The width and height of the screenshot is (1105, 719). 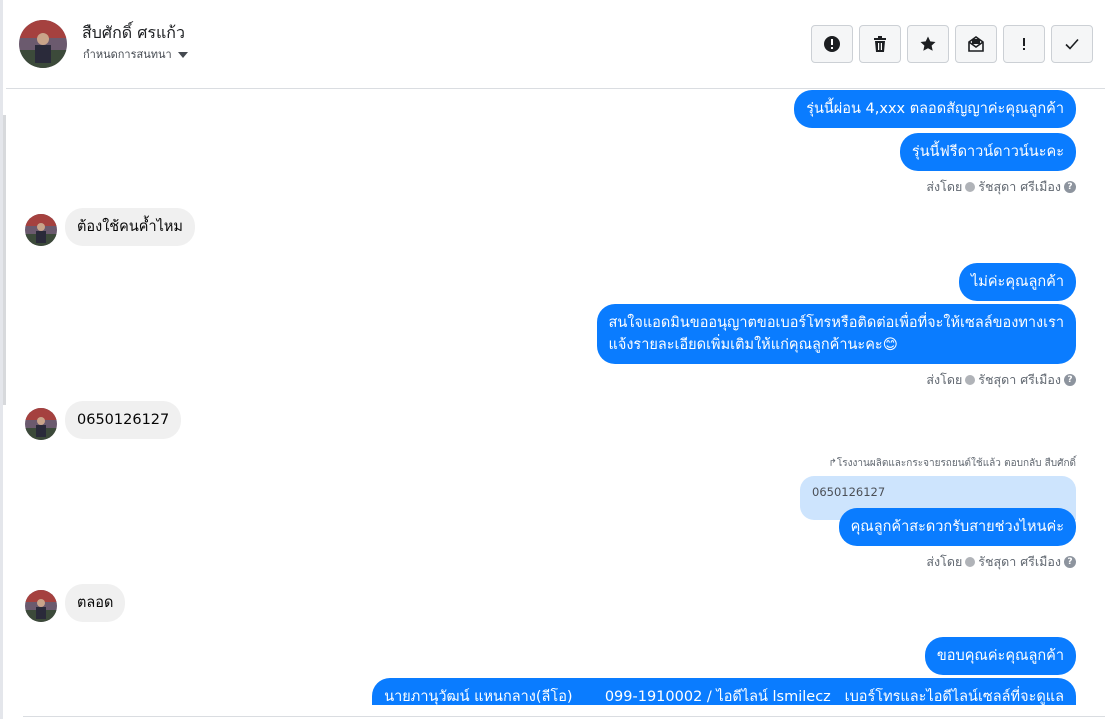 I want to click on flag-button, so click(x=1024, y=44).